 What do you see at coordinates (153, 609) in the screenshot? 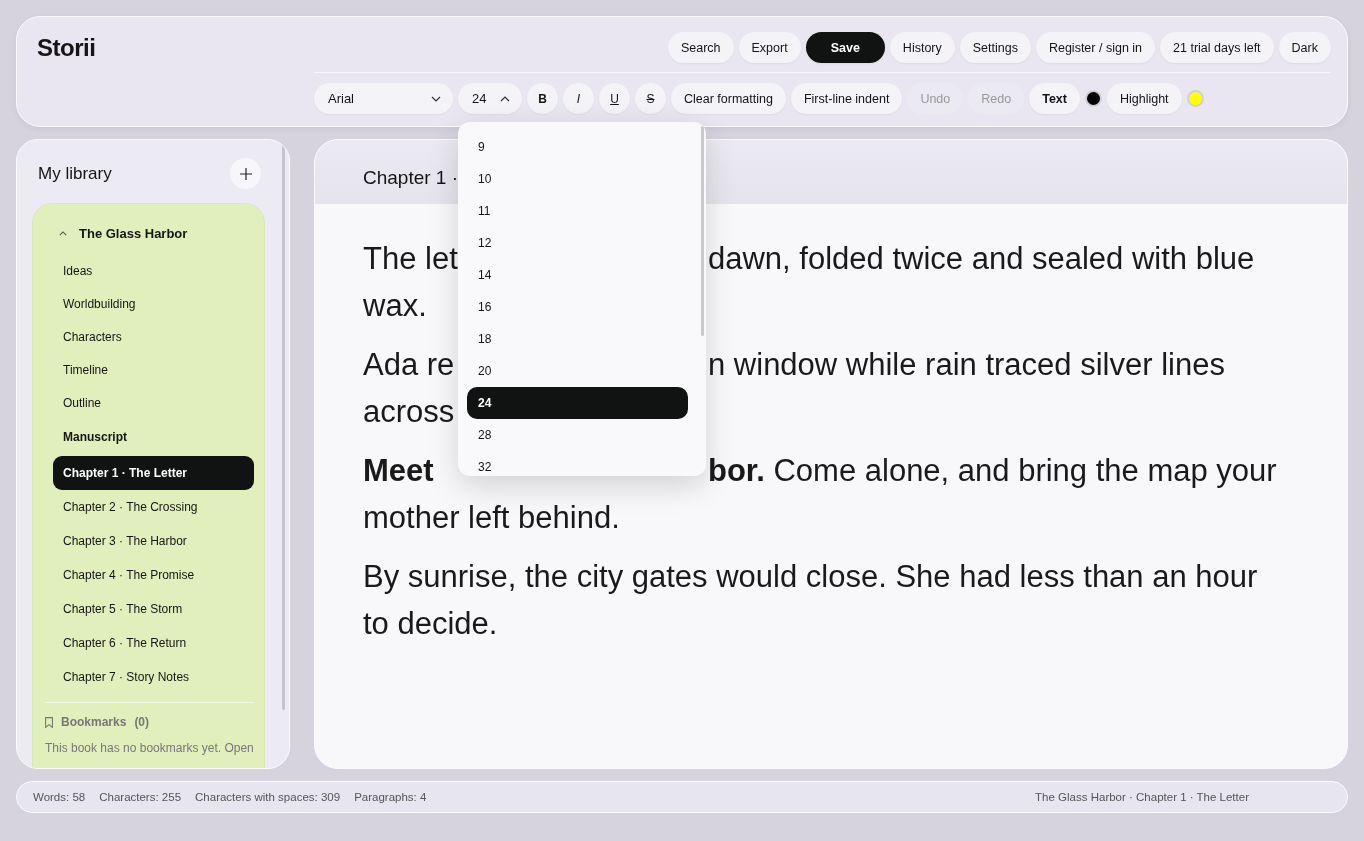
I see `chapter-item: Chapter 5 · The Storm` at bounding box center [153, 609].